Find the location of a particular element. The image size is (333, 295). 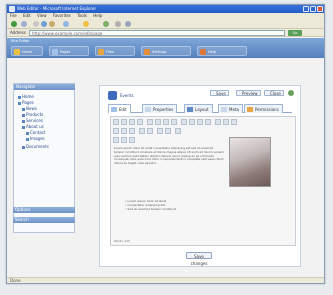

sidebar-item-label: About us is located at coordinates (35, 126).